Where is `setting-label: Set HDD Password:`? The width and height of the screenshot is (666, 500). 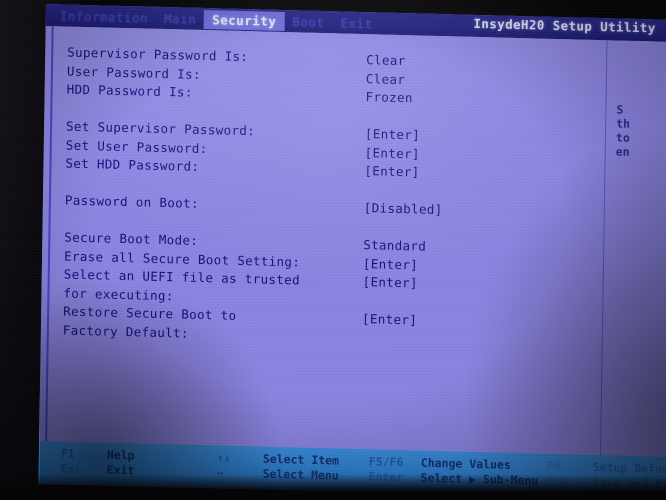
setting-label: Set HDD Password: is located at coordinates (132, 164).